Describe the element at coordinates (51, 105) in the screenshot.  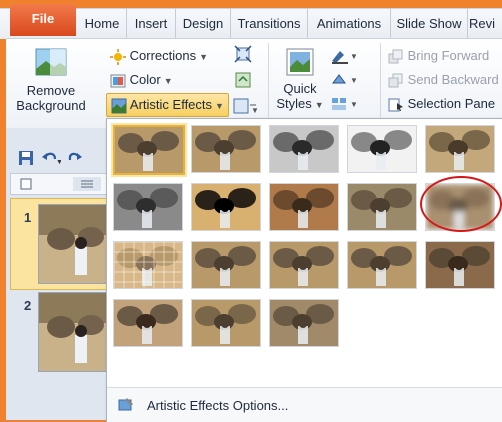
I see `remove-background-label-2: Background` at that location.